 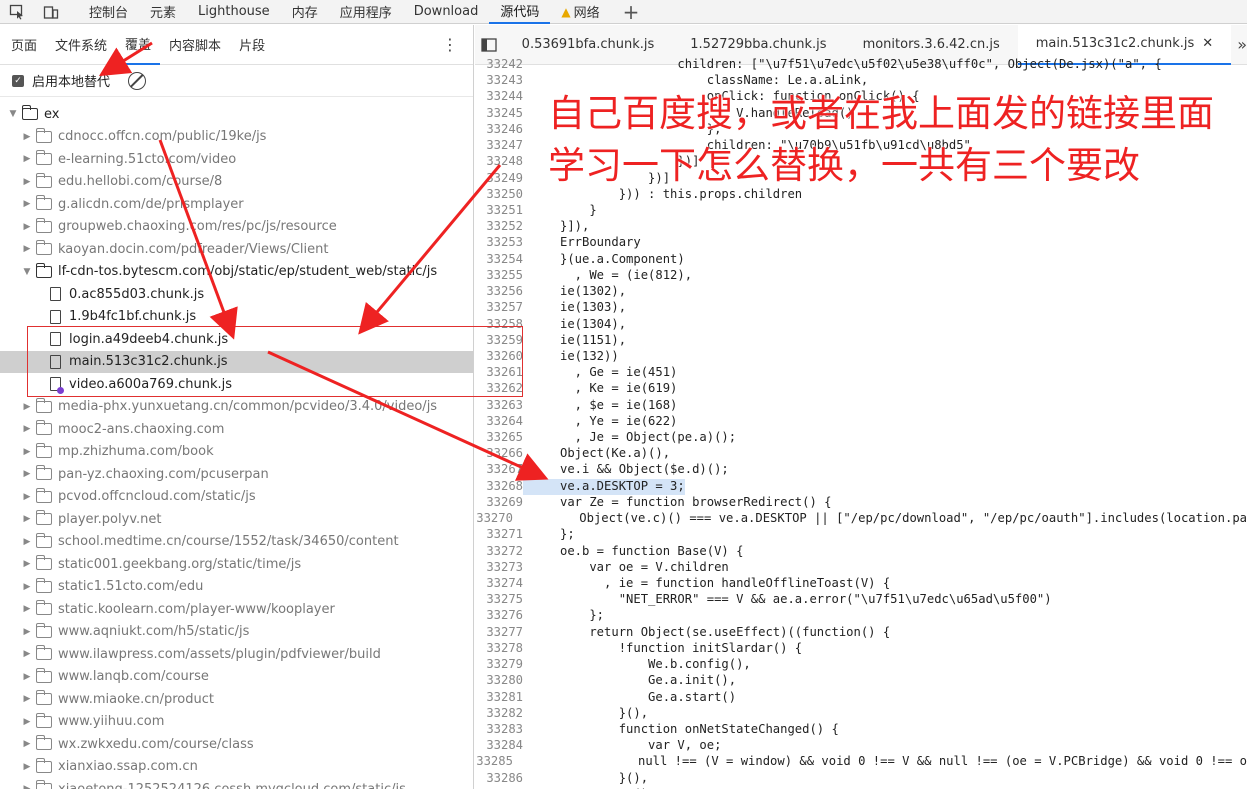 What do you see at coordinates (499, 325) in the screenshot?
I see `line-number: 33258` at bounding box center [499, 325].